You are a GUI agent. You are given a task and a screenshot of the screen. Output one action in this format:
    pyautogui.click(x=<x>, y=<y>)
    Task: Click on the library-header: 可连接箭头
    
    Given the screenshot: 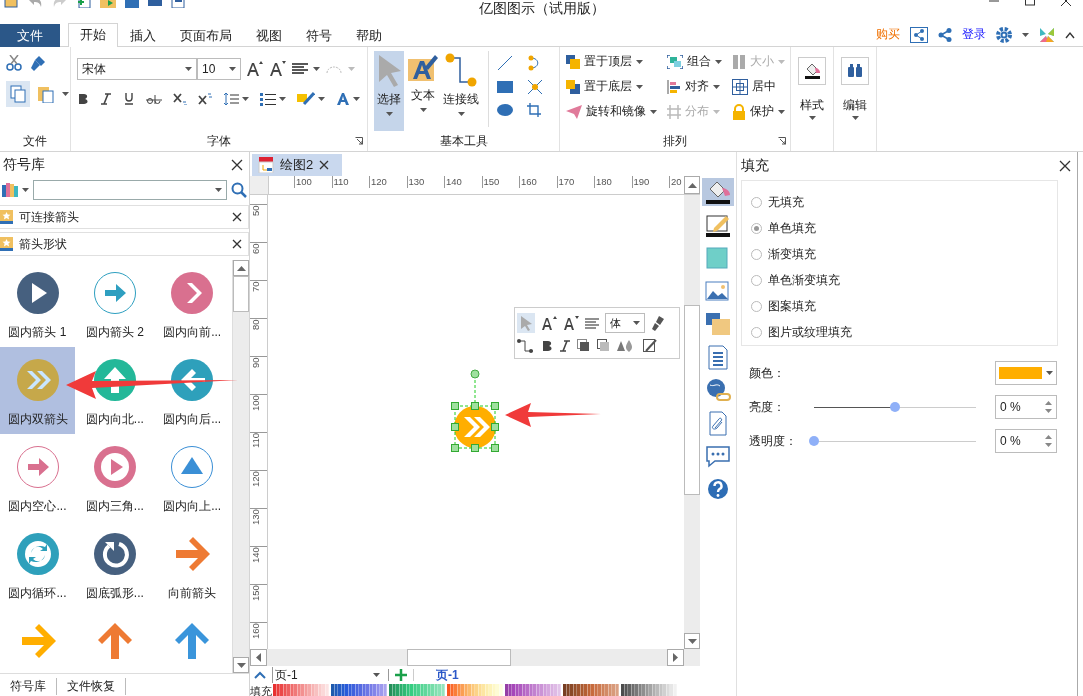 What is the action you would take?
    pyautogui.click(x=124, y=217)
    